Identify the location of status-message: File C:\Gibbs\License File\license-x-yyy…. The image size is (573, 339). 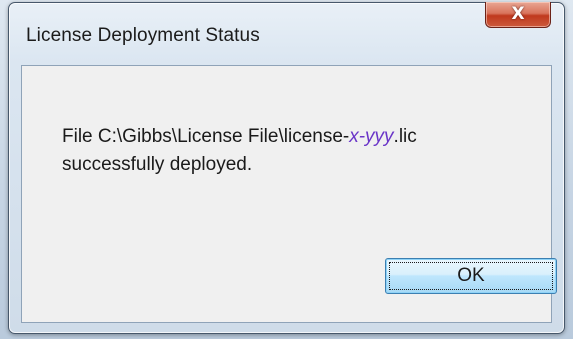
(239, 151).